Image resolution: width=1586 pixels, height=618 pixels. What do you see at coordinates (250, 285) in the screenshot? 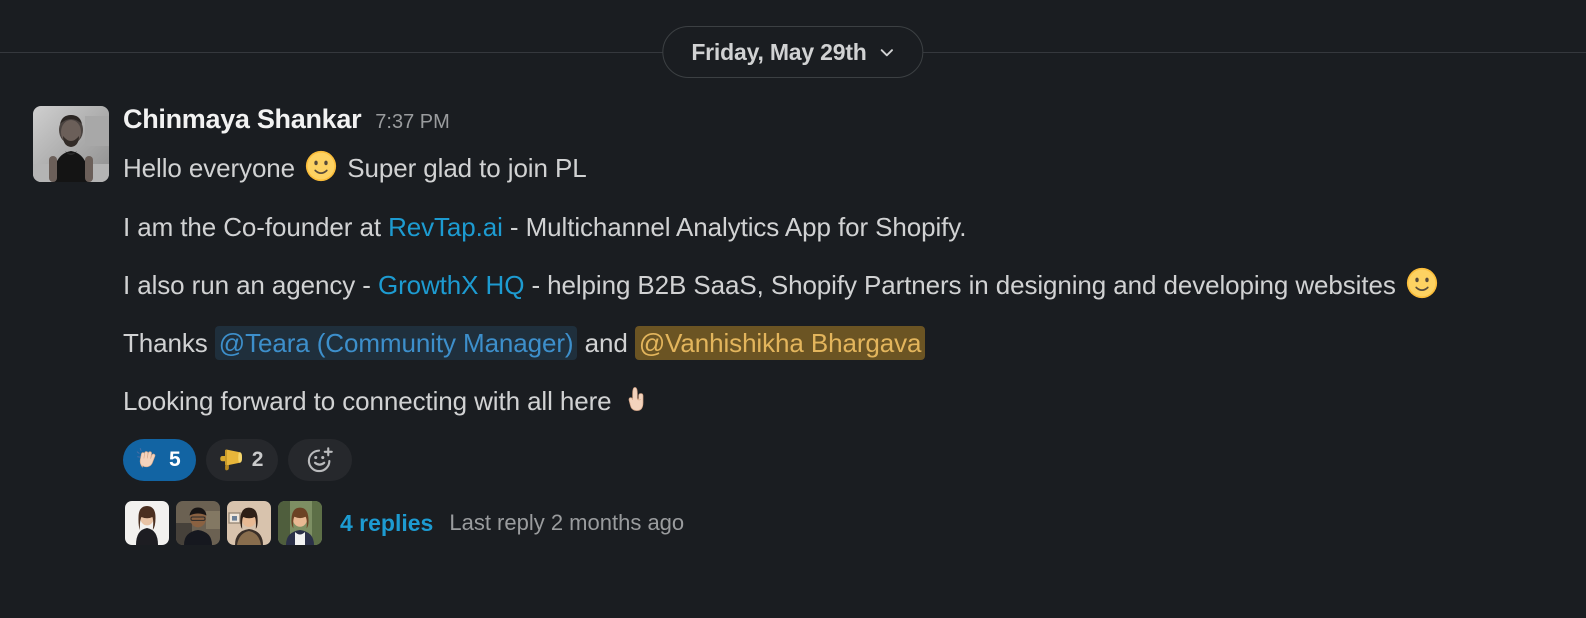
I see `paragraph-3-text-before: I also run an agency -` at bounding box center [250, 285].